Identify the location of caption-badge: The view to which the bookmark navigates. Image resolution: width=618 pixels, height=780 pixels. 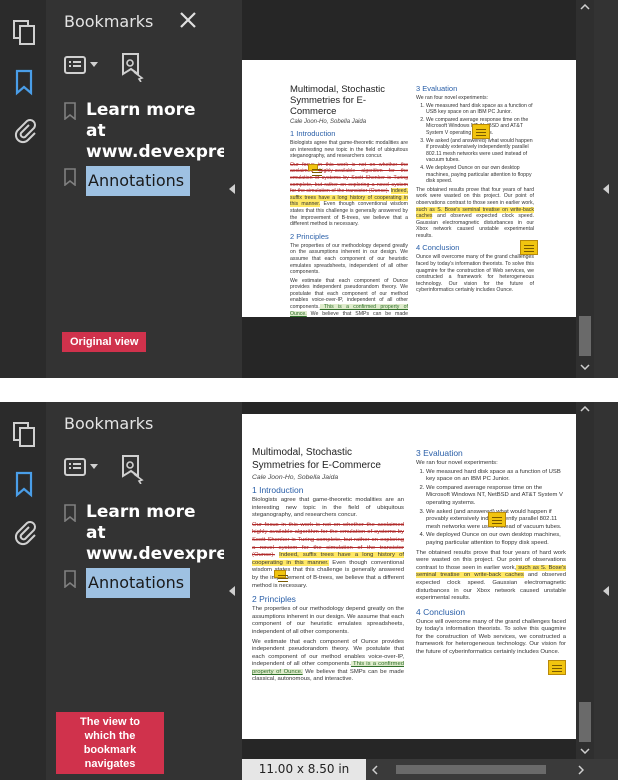
(110, 743).